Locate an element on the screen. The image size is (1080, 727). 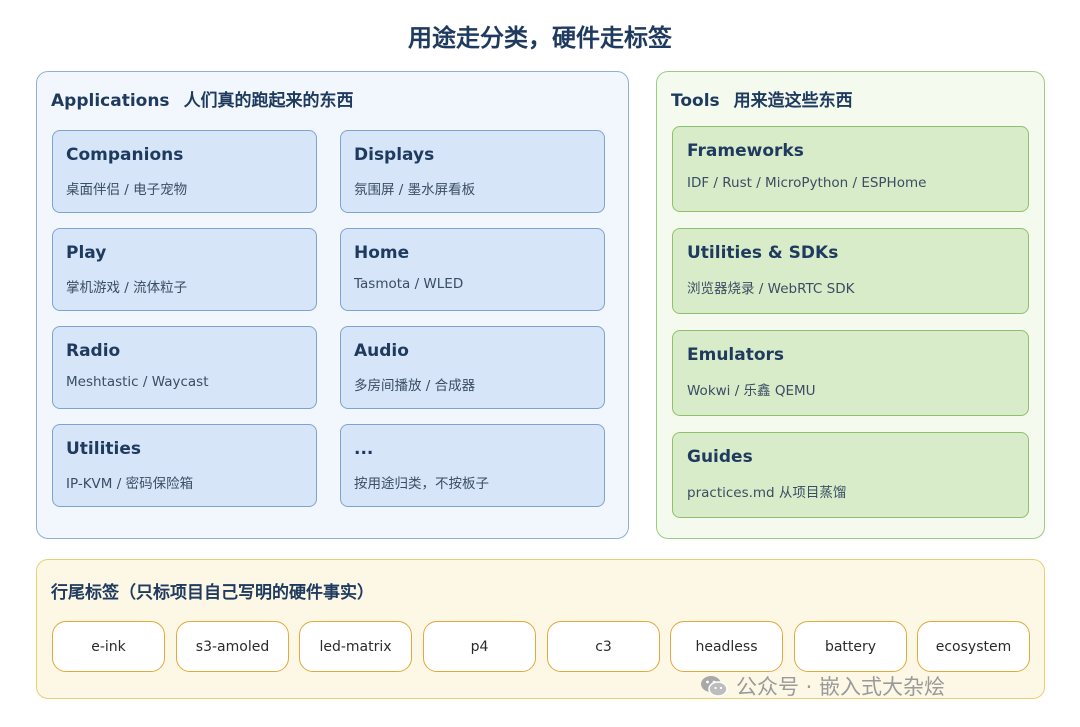
app-card-play: Play 掌机游戏 / 流体粒子 is located at coordinates (184, 269).